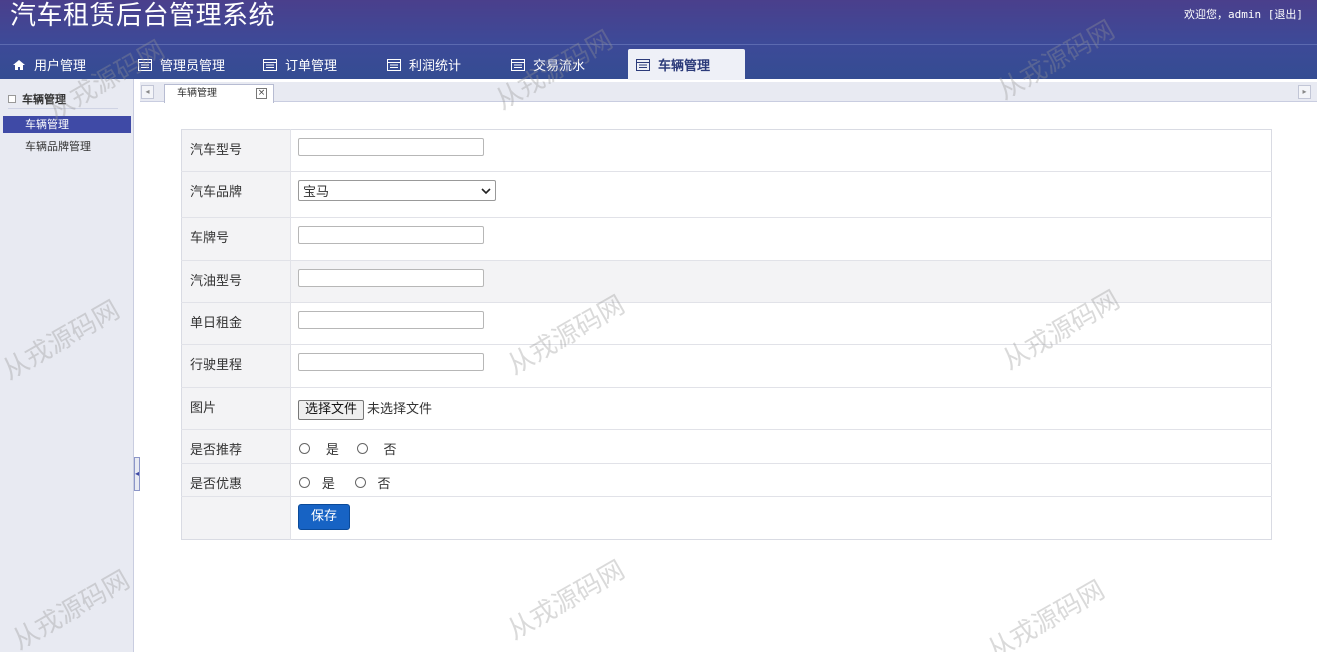 This screenshot has width=1317, height=652. Describe the element at coordinates (67, 146) in the screenshot. I see `sidebar-item-brand-management: 车辆品牌管理` at that location.